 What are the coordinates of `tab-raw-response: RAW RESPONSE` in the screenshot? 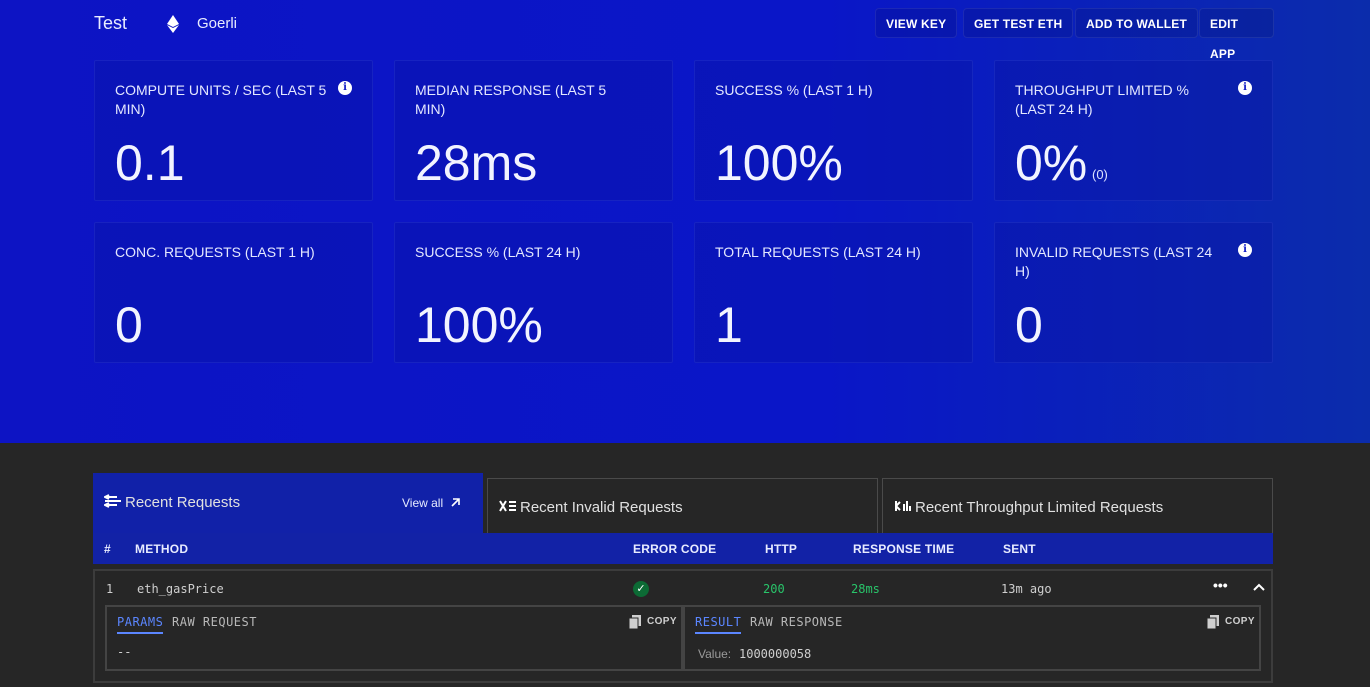 It's located at (796, 622).